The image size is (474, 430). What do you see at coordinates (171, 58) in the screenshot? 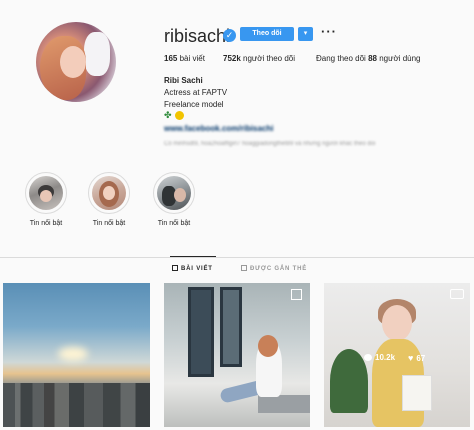
I see `posts-count: 165` at bounding box center [171, 58].